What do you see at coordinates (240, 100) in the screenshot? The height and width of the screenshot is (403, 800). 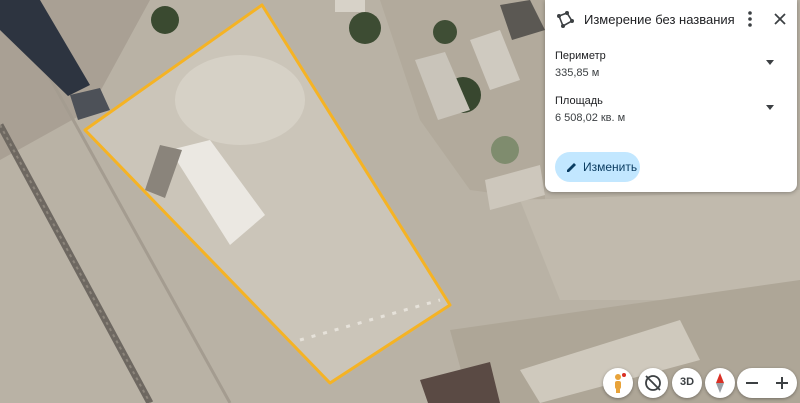 I see `sand-pile` at bounding box center [240, 100].